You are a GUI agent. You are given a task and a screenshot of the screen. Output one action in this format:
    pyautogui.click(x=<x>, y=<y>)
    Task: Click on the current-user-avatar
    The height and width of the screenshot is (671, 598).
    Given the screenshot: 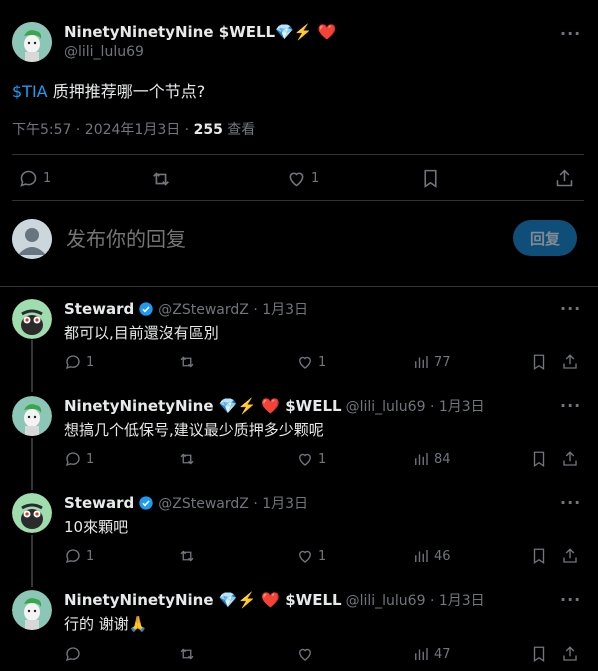 What is the action you would take?
    pyautogui.click(x=32, y=239)
    